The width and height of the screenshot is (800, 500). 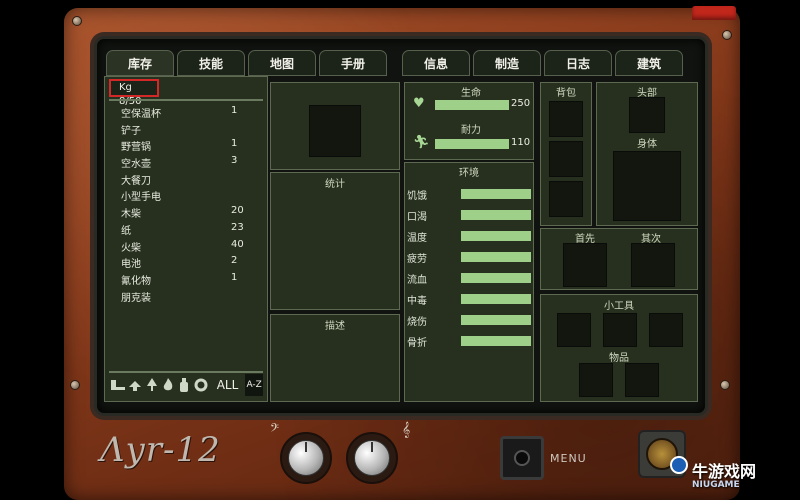 I want to click on description-panel: 描述, so click(x=335, y=358).